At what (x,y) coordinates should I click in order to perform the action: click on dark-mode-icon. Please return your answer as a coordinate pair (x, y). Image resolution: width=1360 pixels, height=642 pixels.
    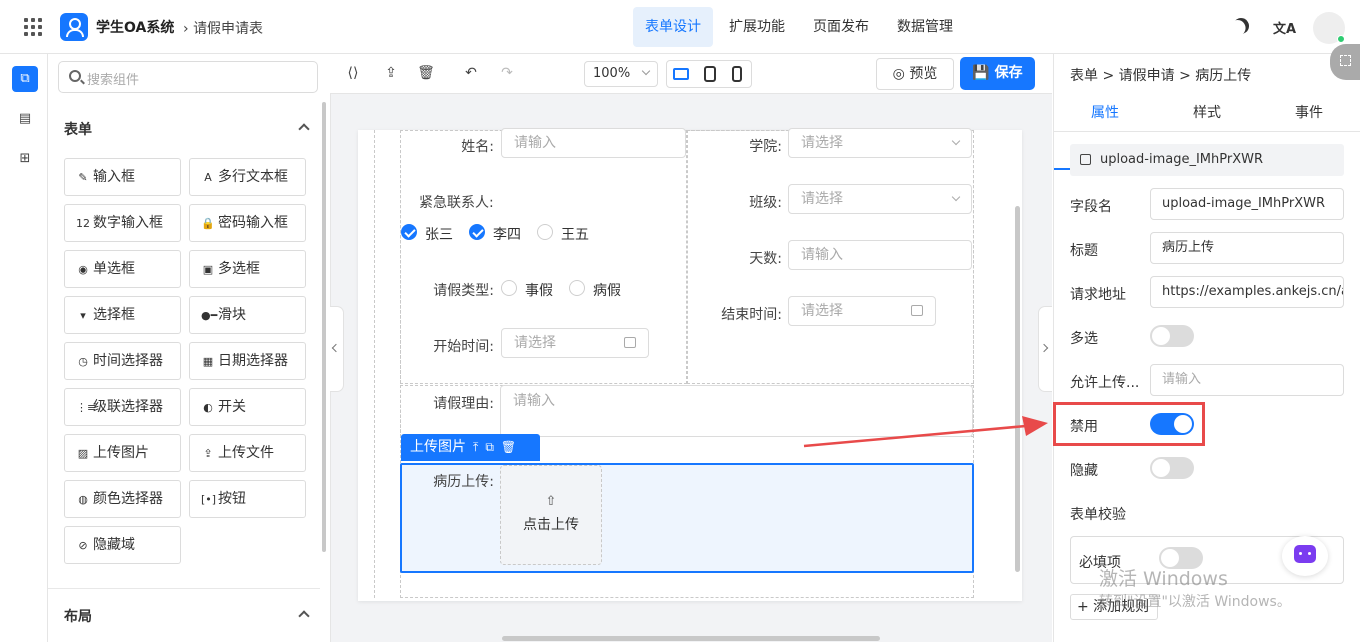
    Looking at the image, I should click on (1241, 26).